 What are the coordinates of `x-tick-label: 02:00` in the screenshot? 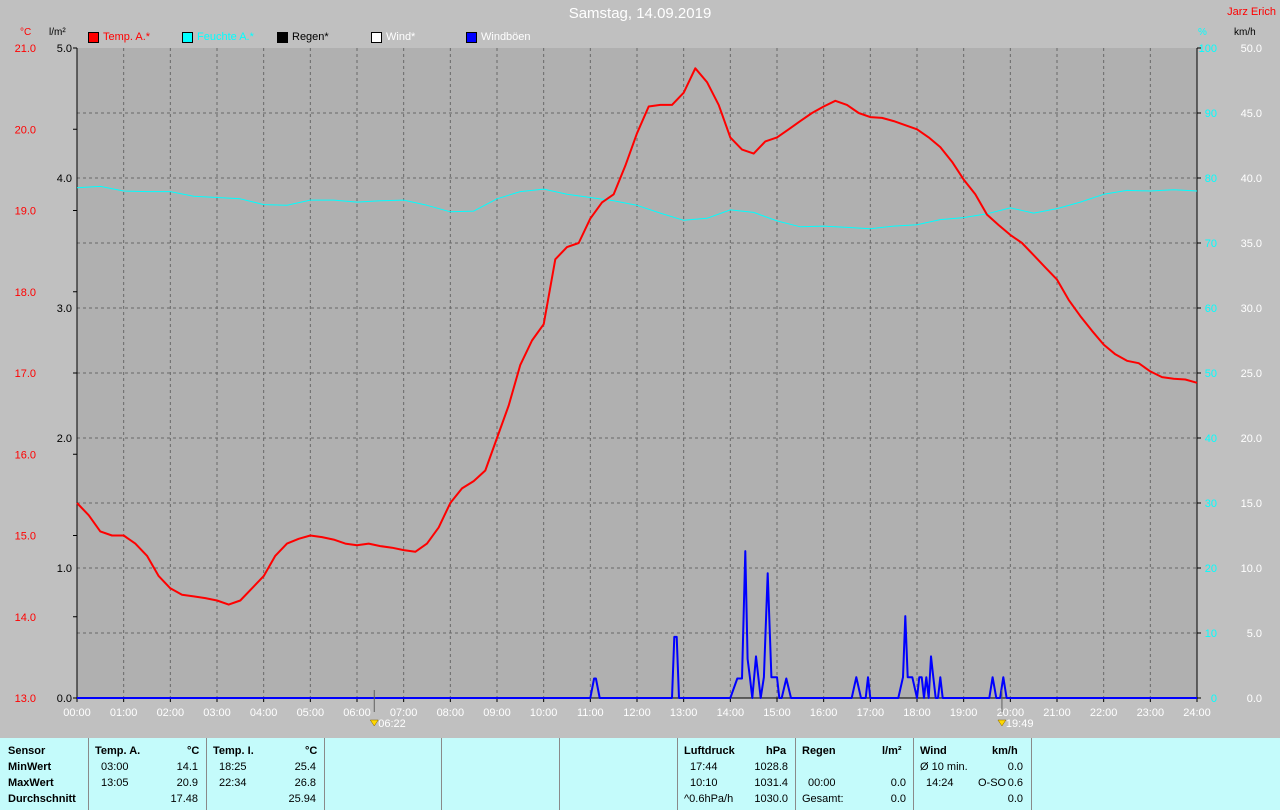 It's located at (171, 713).